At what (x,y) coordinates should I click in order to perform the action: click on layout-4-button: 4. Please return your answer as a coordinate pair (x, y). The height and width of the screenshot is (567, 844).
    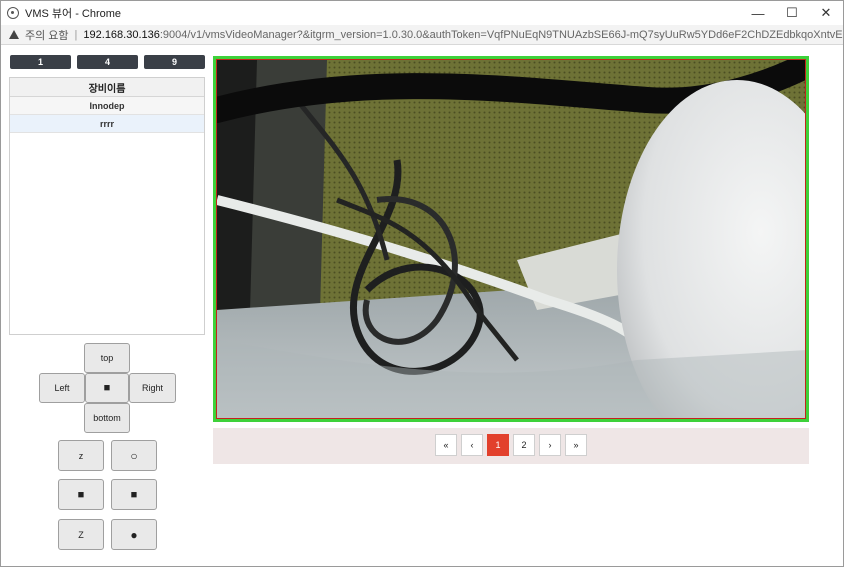
    Looking at the image, I should click on (107, 62).